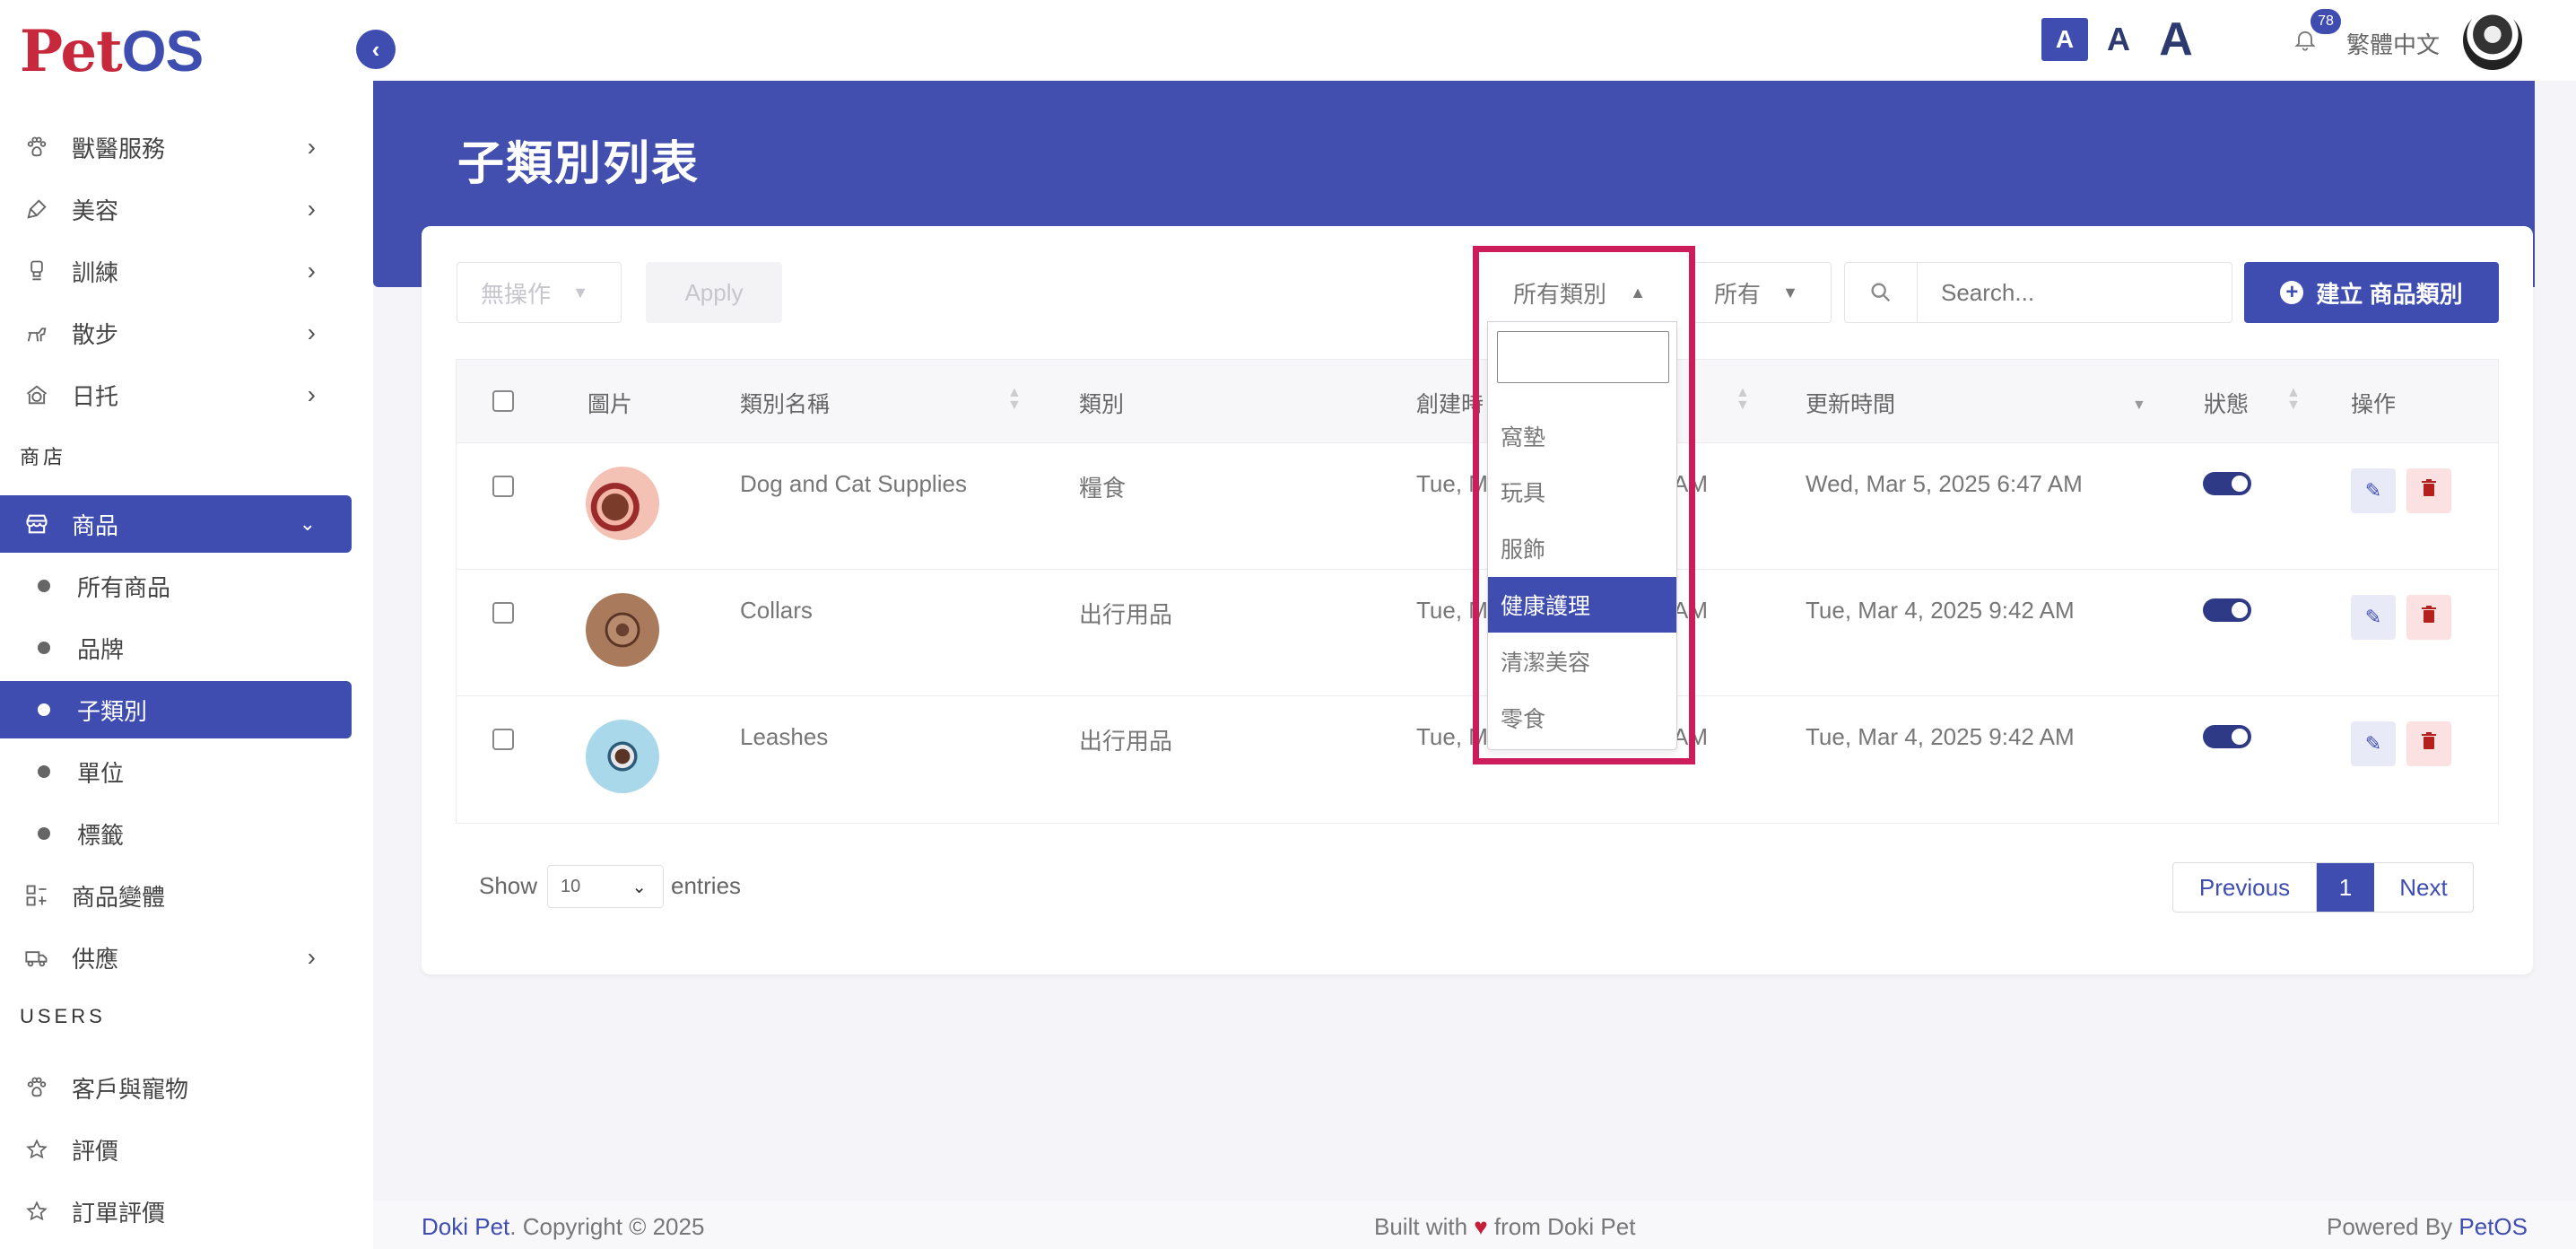 The width and height of the screenshot is (2576, 1249). What do you see at coordinates (2393, 43) in the screenshot?
I see `language-switcher: 繁體中文` at bounding box center [2393, 43].